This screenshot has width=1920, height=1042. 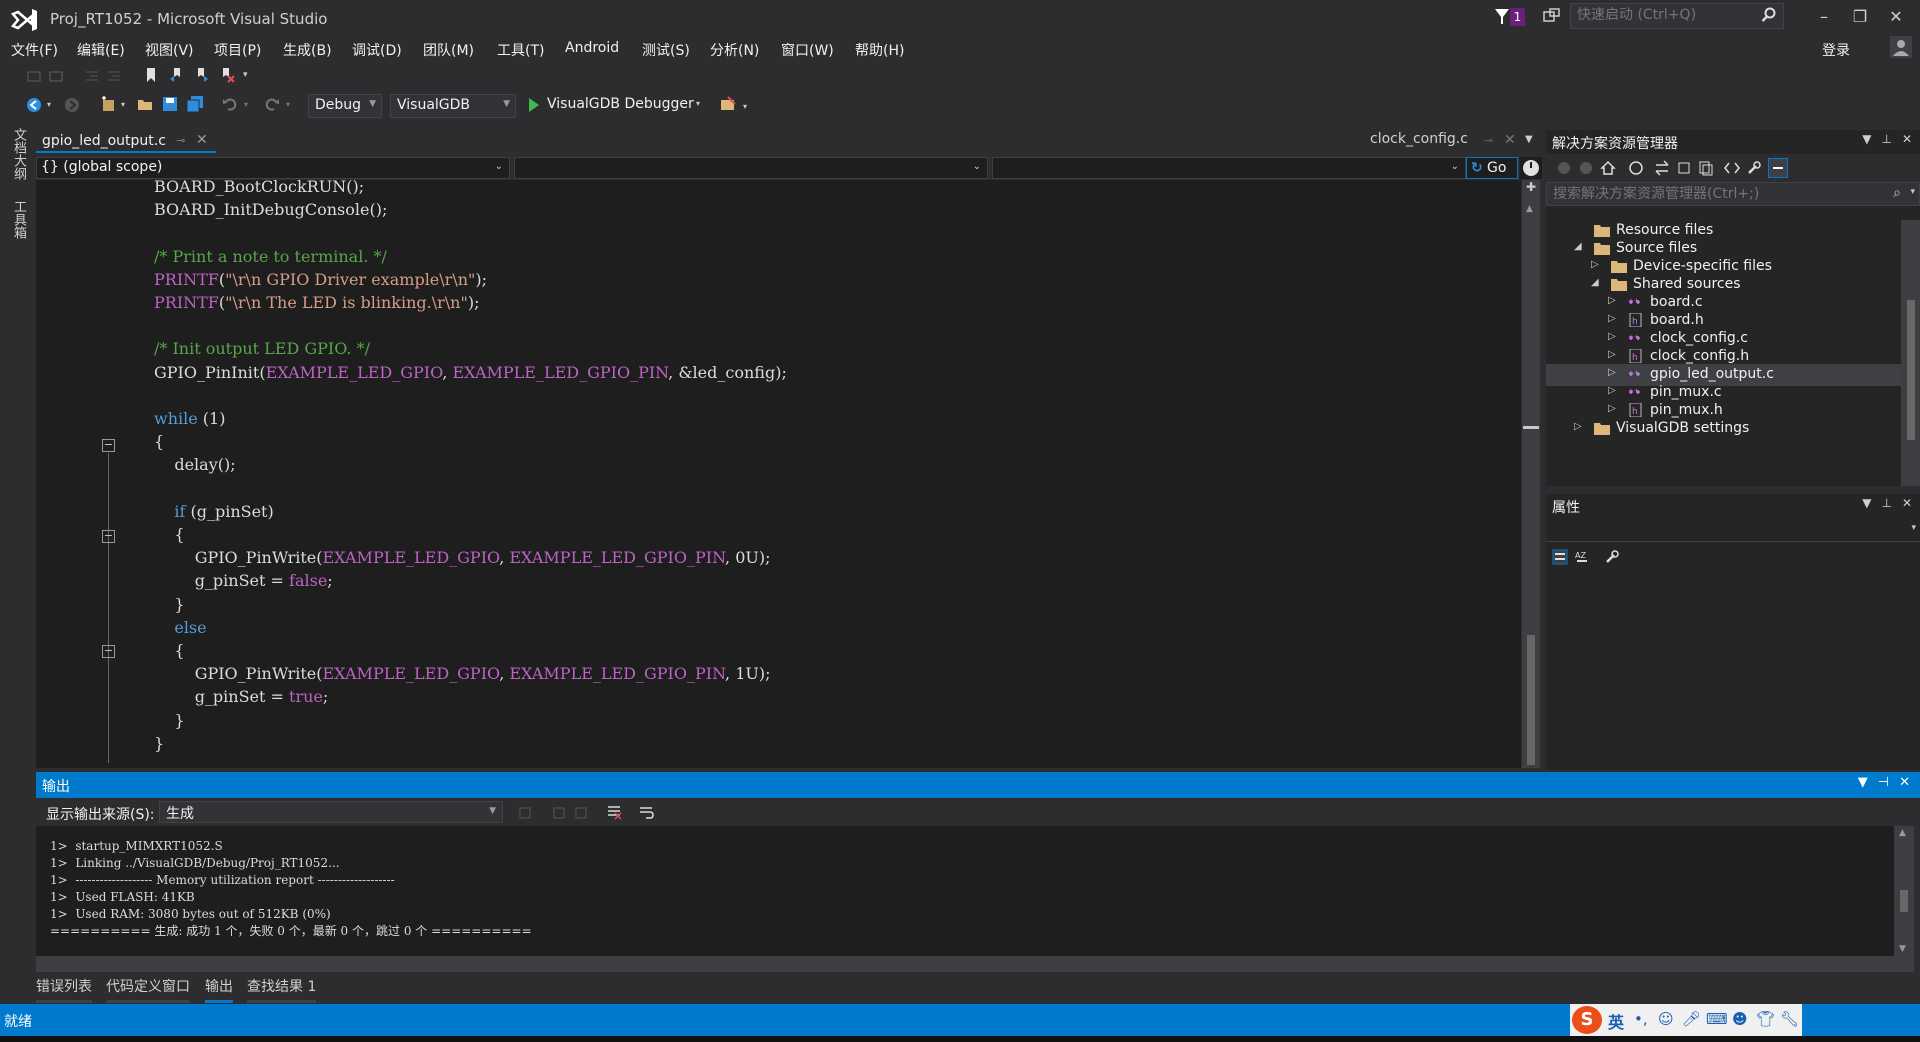 I want to click on minimize-button: –, so click(x=1824, y=17).